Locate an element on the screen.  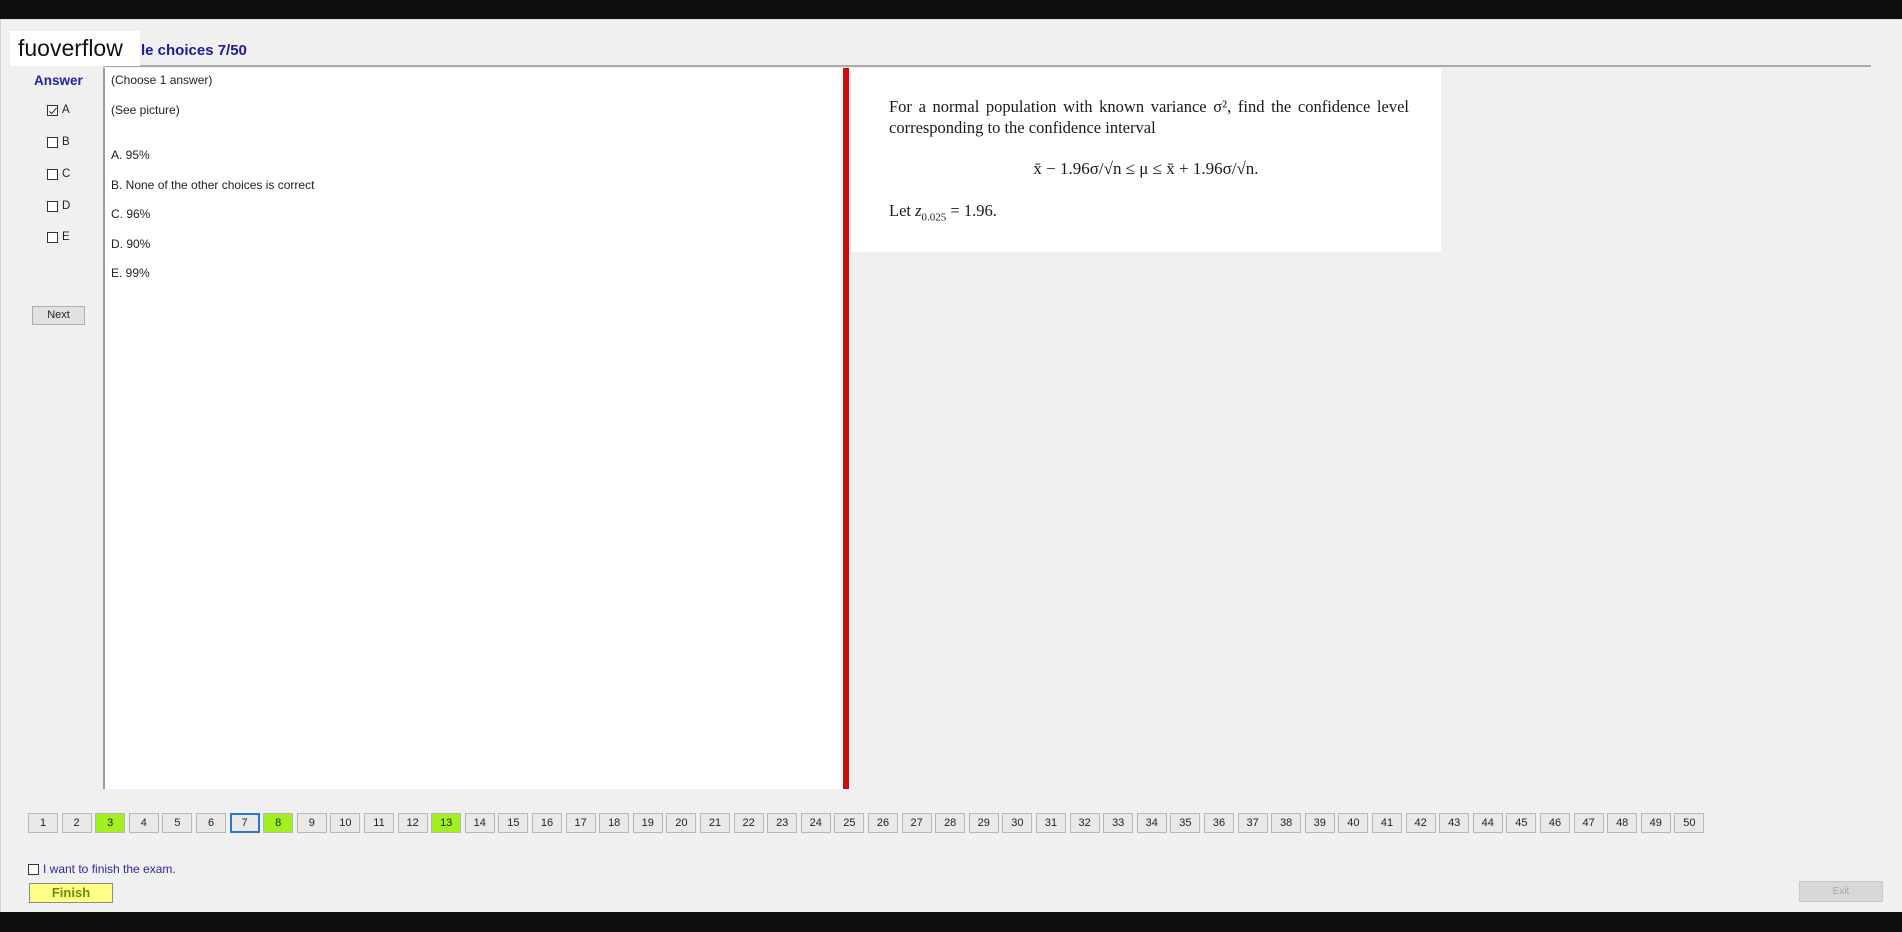
choice-e: E. 99% is located at coordinates (130, 273).